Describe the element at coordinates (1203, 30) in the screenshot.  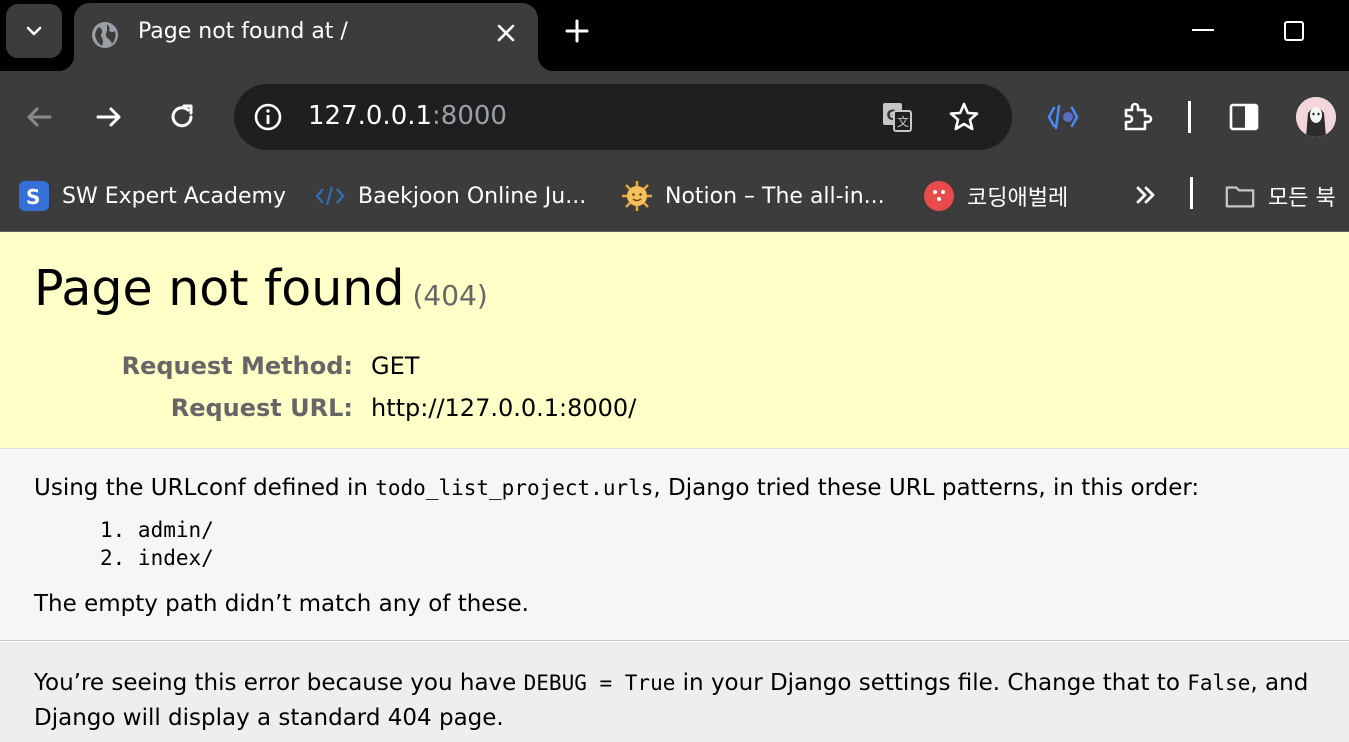
I see `minimize-icon` at that location.